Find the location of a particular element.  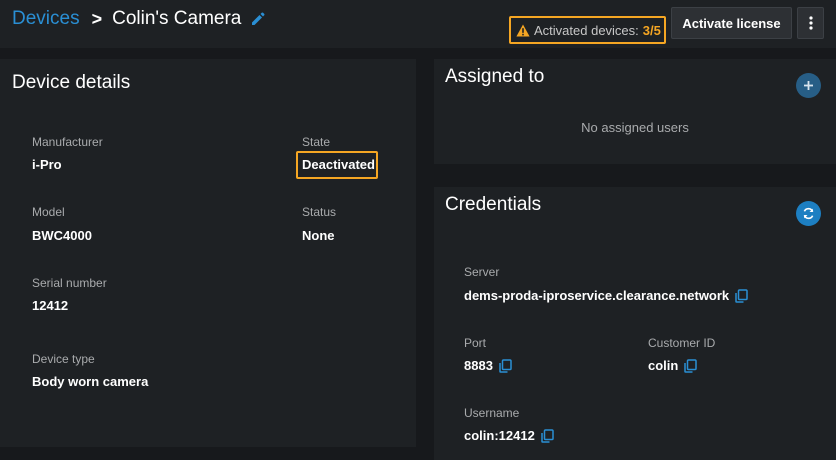

more-options-button is located at coordinates (810, 23).